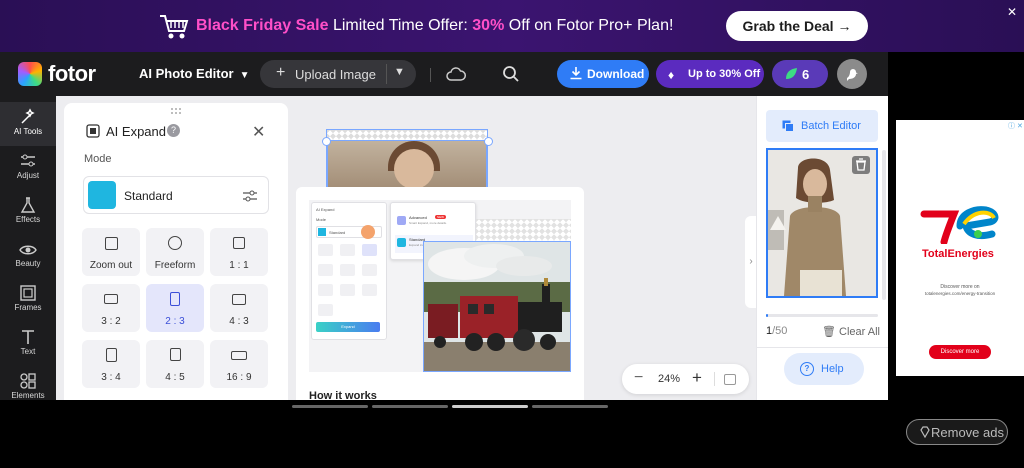 This screenshot has width=1024, height=468. I want to click on cube-icon, so click(102, 195).